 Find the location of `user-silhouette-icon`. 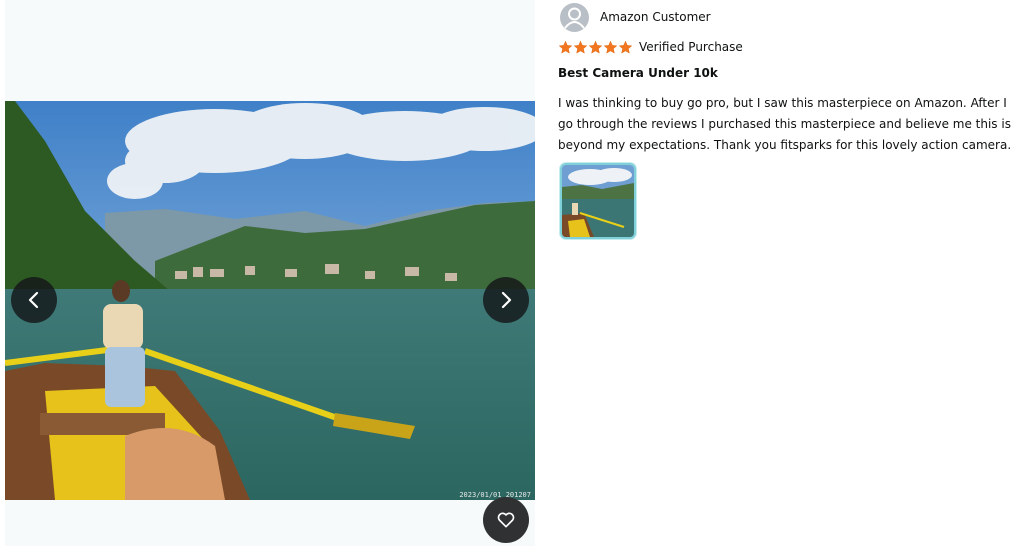

user-silhouette-icon is located at coordinates (574, 17).